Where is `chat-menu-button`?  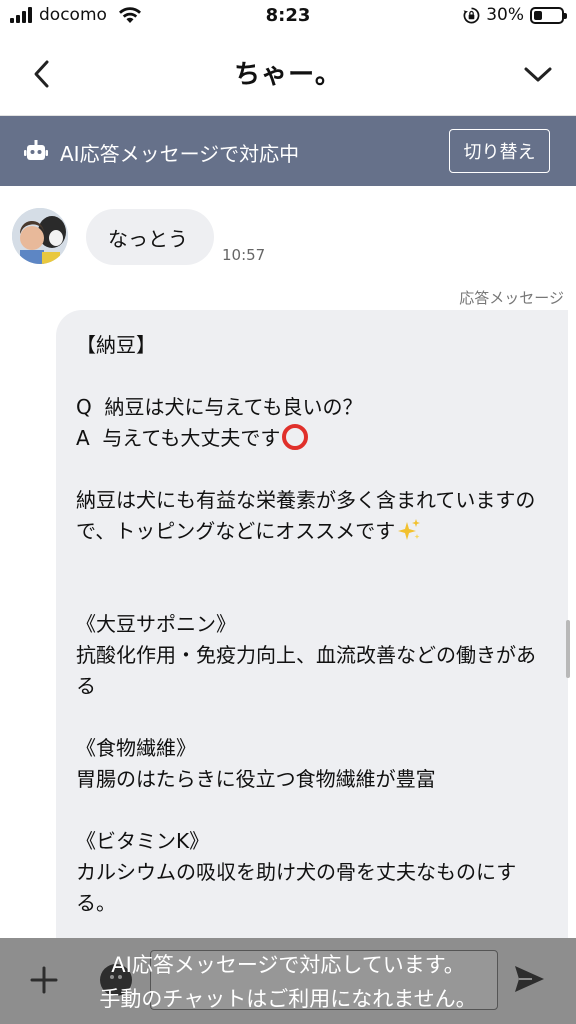
chat-menu-button is located at coordinates (538, 74).